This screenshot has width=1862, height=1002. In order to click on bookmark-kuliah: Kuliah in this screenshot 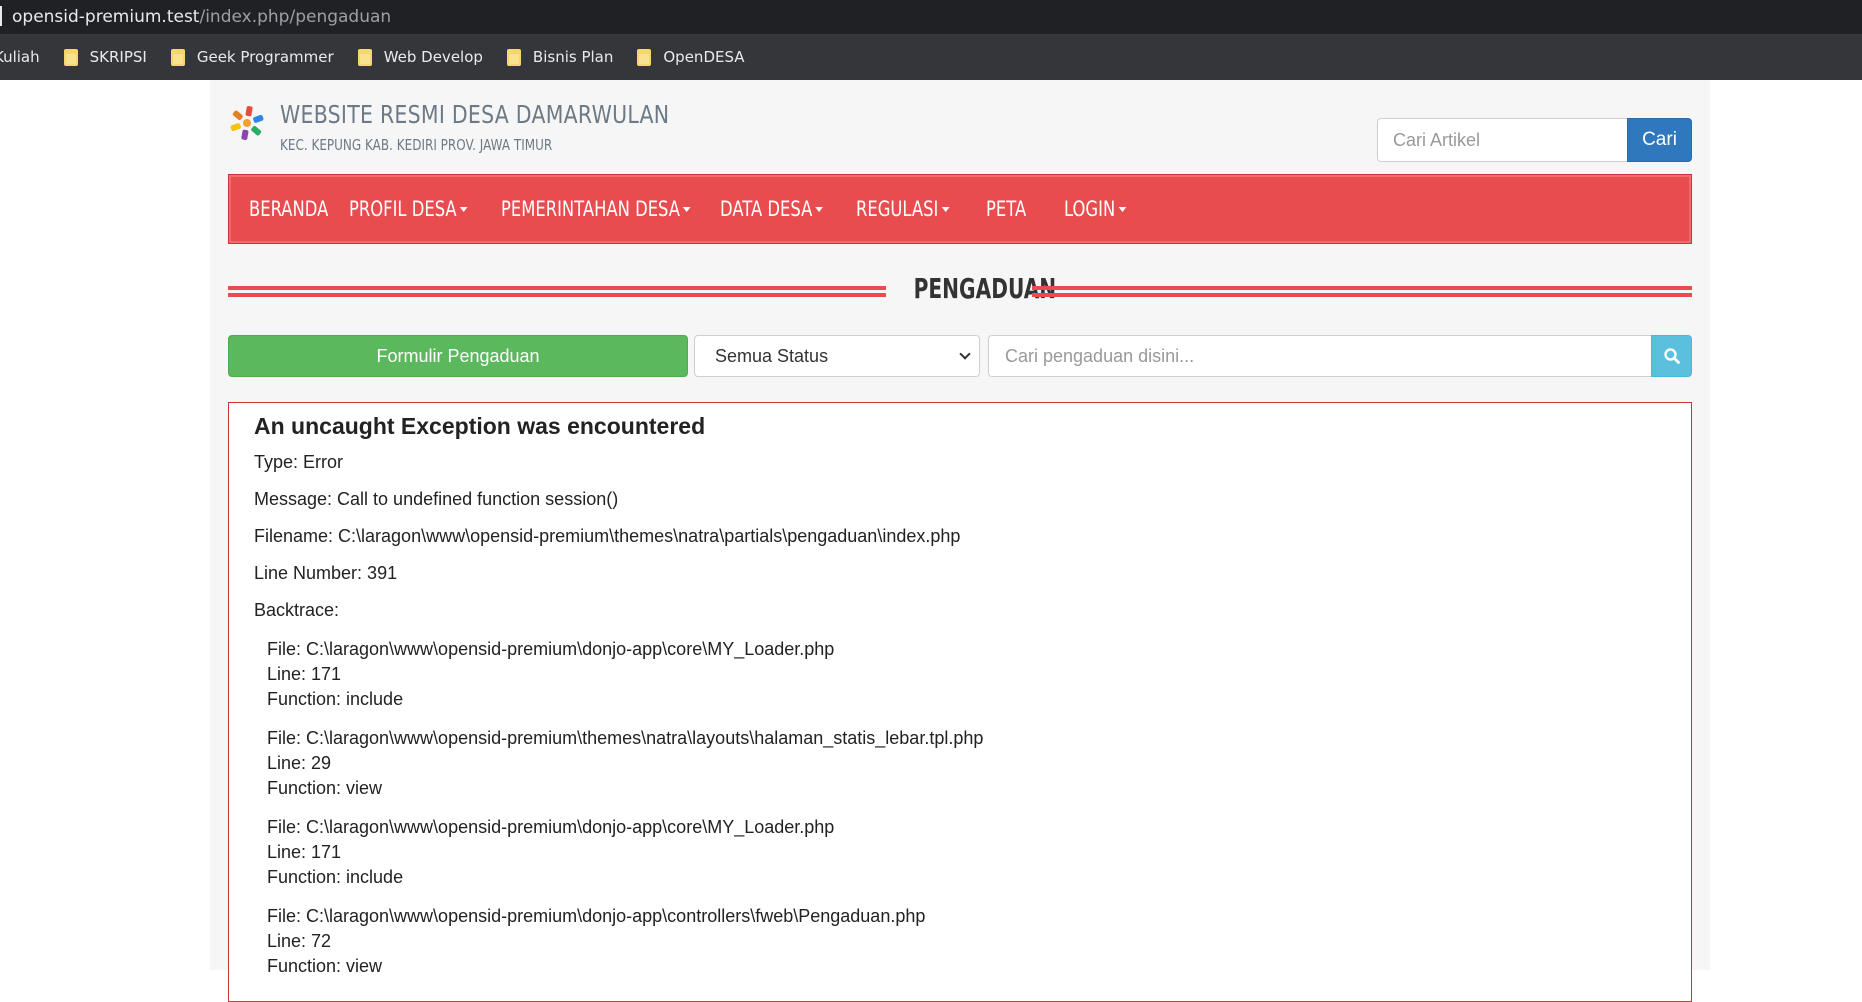, I will do `click(20, 57)`.